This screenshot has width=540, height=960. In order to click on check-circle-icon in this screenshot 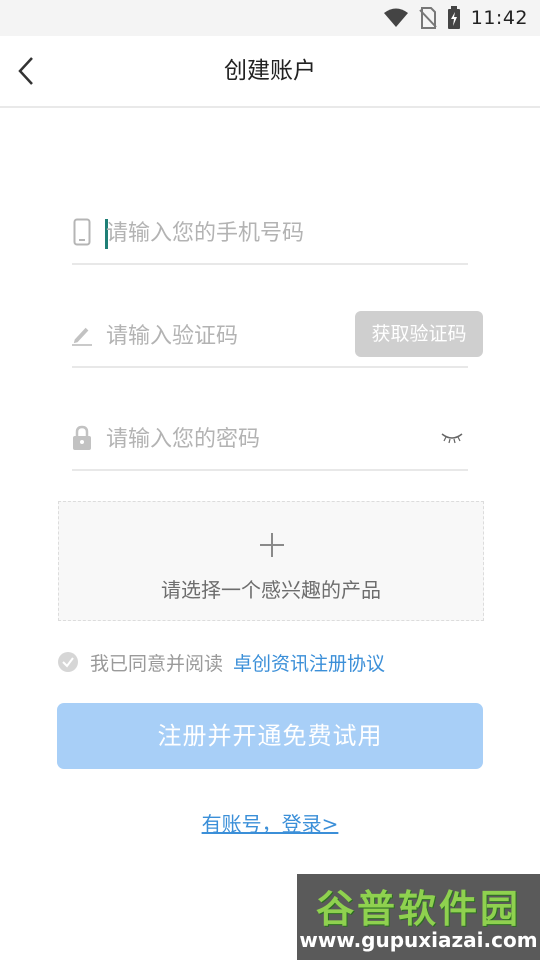, I will do `click(68, 662)`.